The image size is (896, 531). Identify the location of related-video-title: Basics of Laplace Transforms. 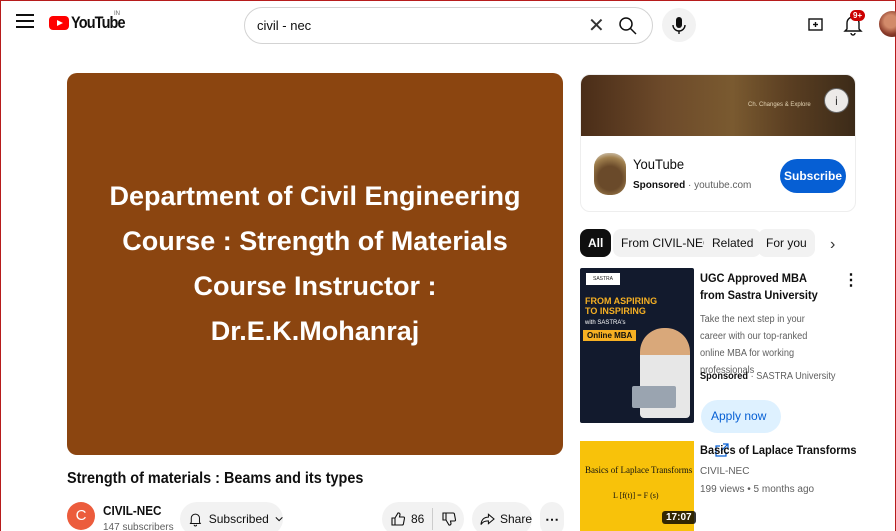
(778, 450).